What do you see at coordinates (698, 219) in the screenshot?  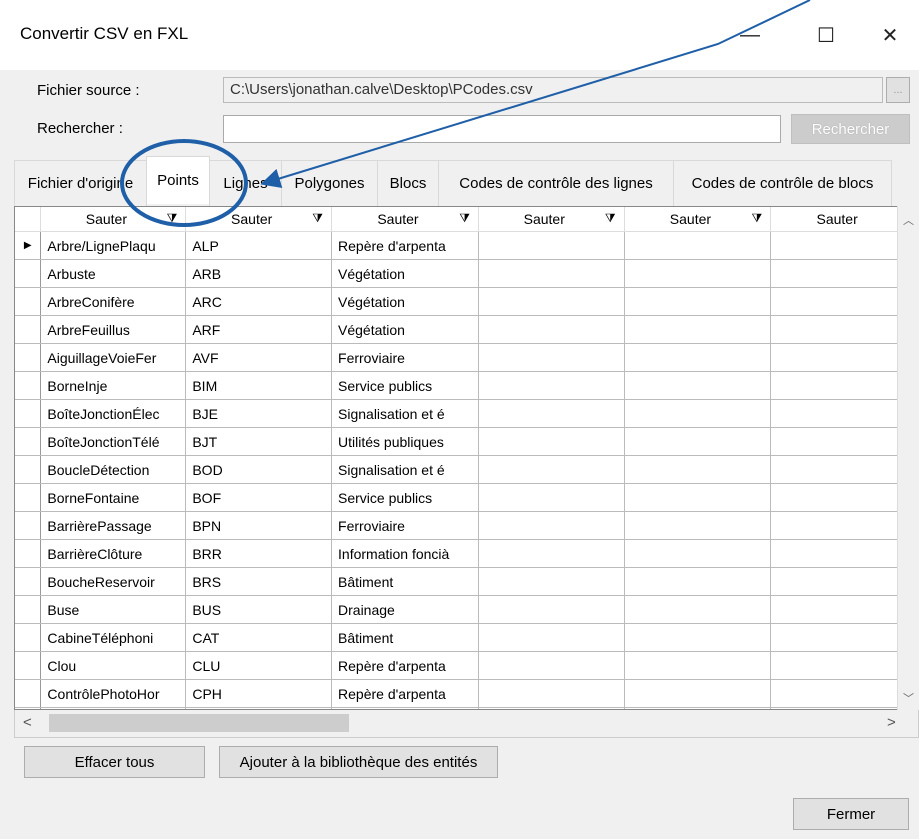 I see `column-header: Sauter ⧩` at bounding box center [698, 219].